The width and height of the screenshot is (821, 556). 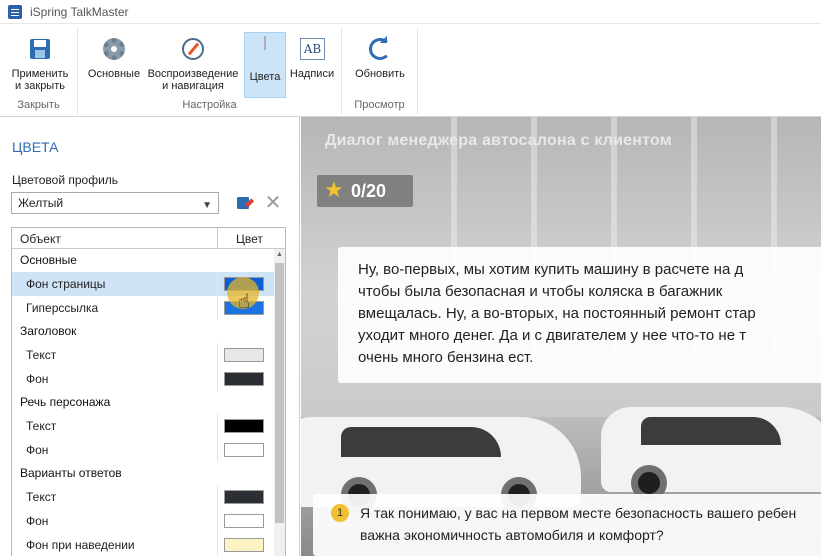 I want to click on scroll-up-icon: ▲, so click(x=279, y=255).